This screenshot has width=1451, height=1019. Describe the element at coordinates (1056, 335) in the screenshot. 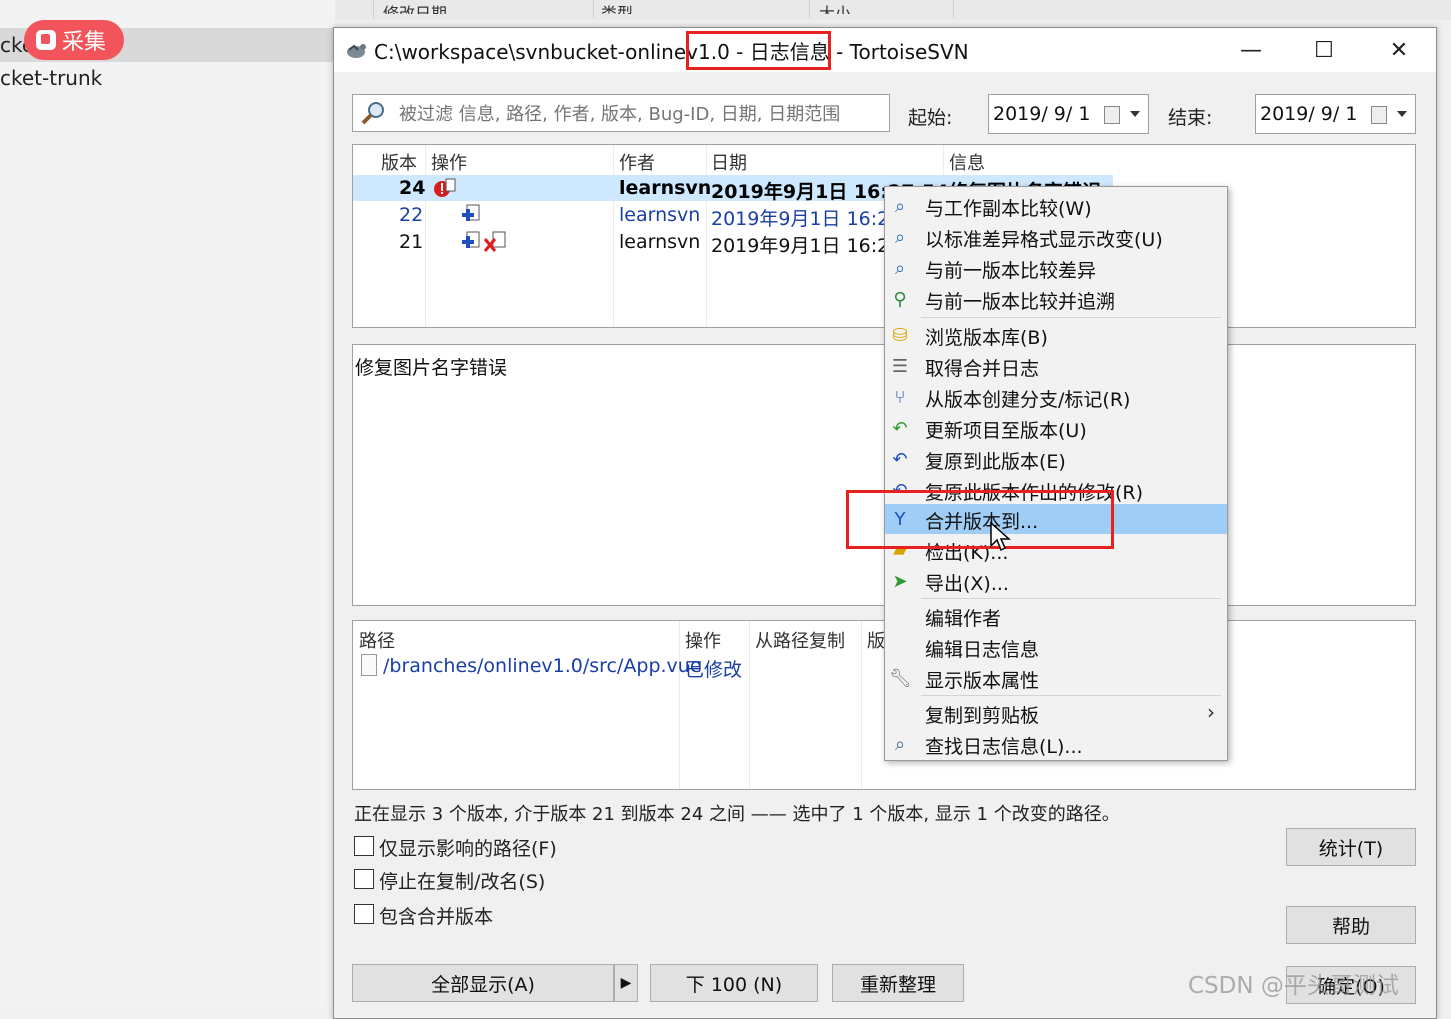

I see `menu-repo-browser: ⛁ 浏览版本库(B)` at that location.